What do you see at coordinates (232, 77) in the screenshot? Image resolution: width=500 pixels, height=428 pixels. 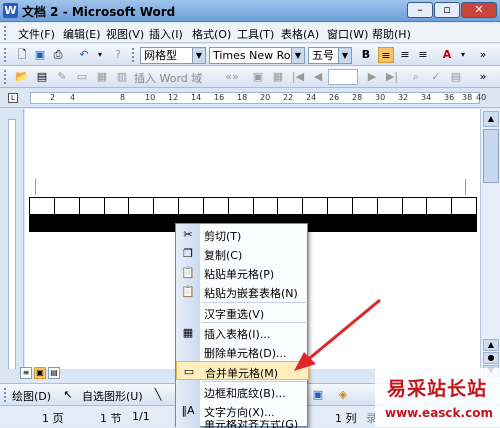 I see `view-merged-icon: «»` at bounding box center [232, 77].